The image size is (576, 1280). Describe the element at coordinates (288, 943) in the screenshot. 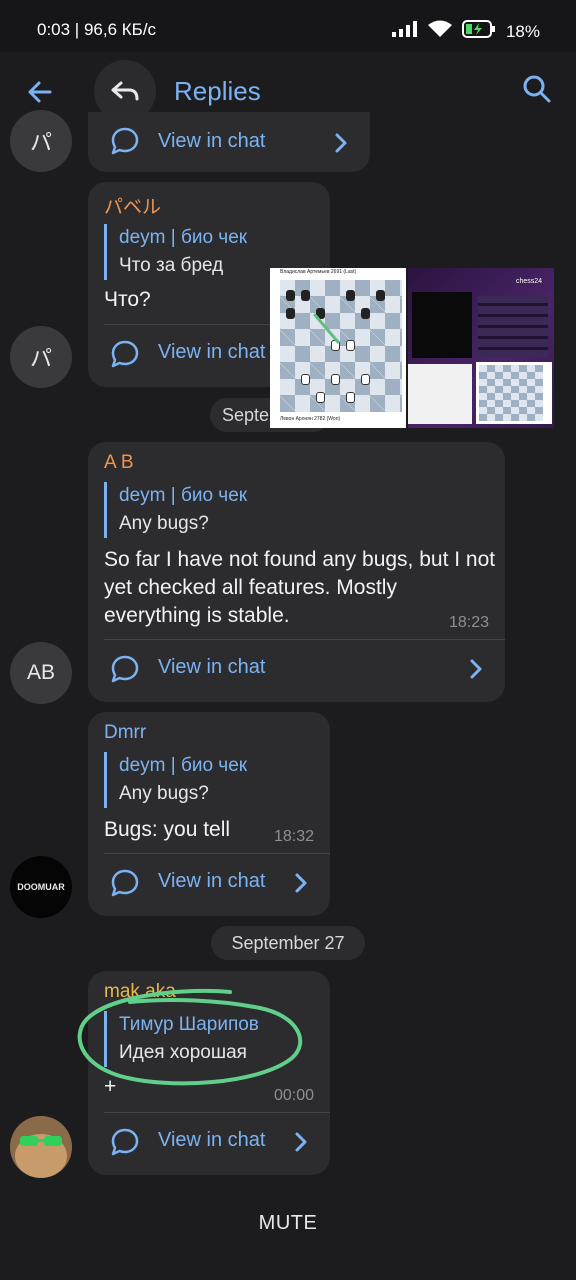

I see `date-separator: September 27` at that location.